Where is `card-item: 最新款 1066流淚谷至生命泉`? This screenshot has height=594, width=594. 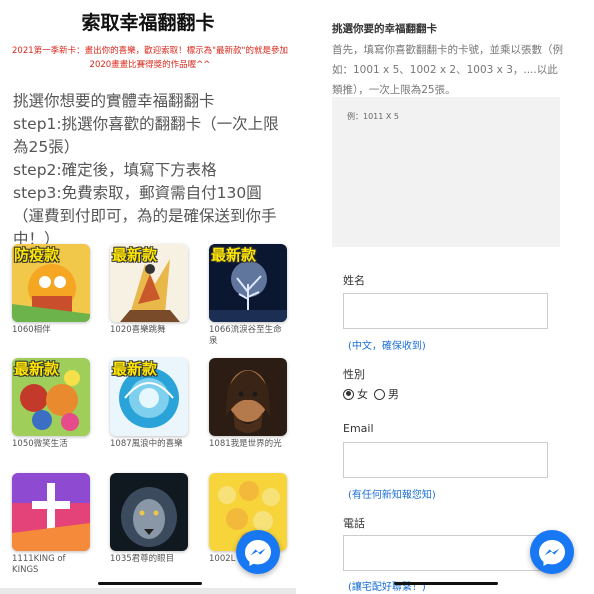
card-item: 最新款 1066流淚谷至生命泉 is located at coordinates (249, 295).